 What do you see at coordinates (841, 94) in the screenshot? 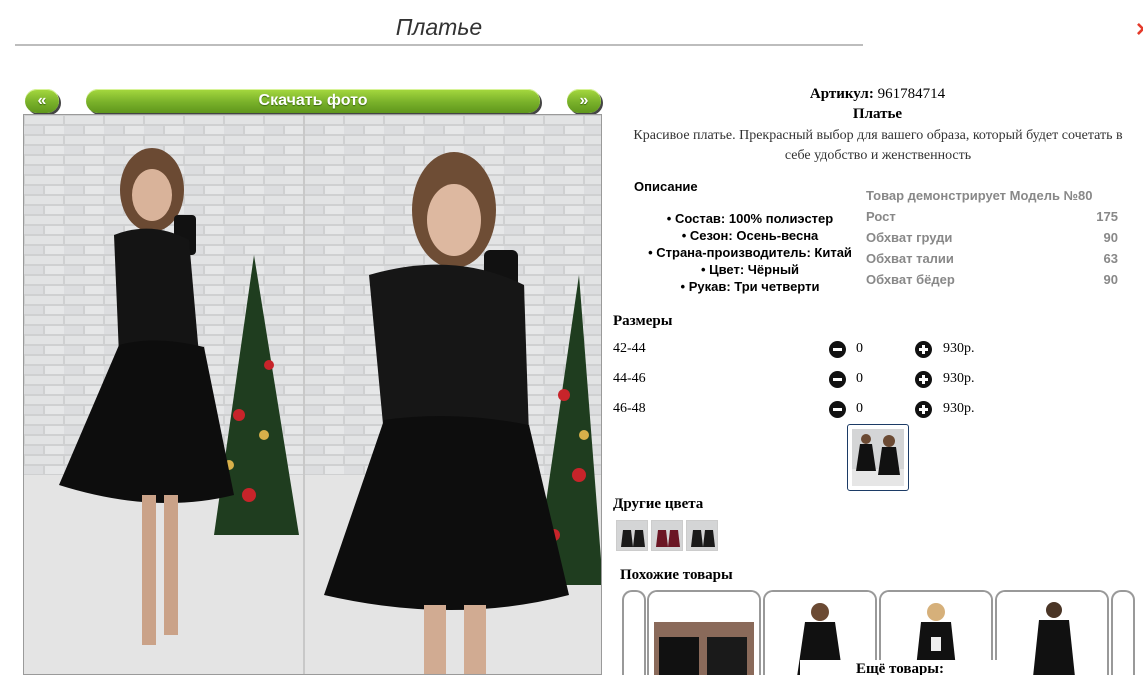
I see `sku-label: Артикул:` at bounding box center [841, 94].